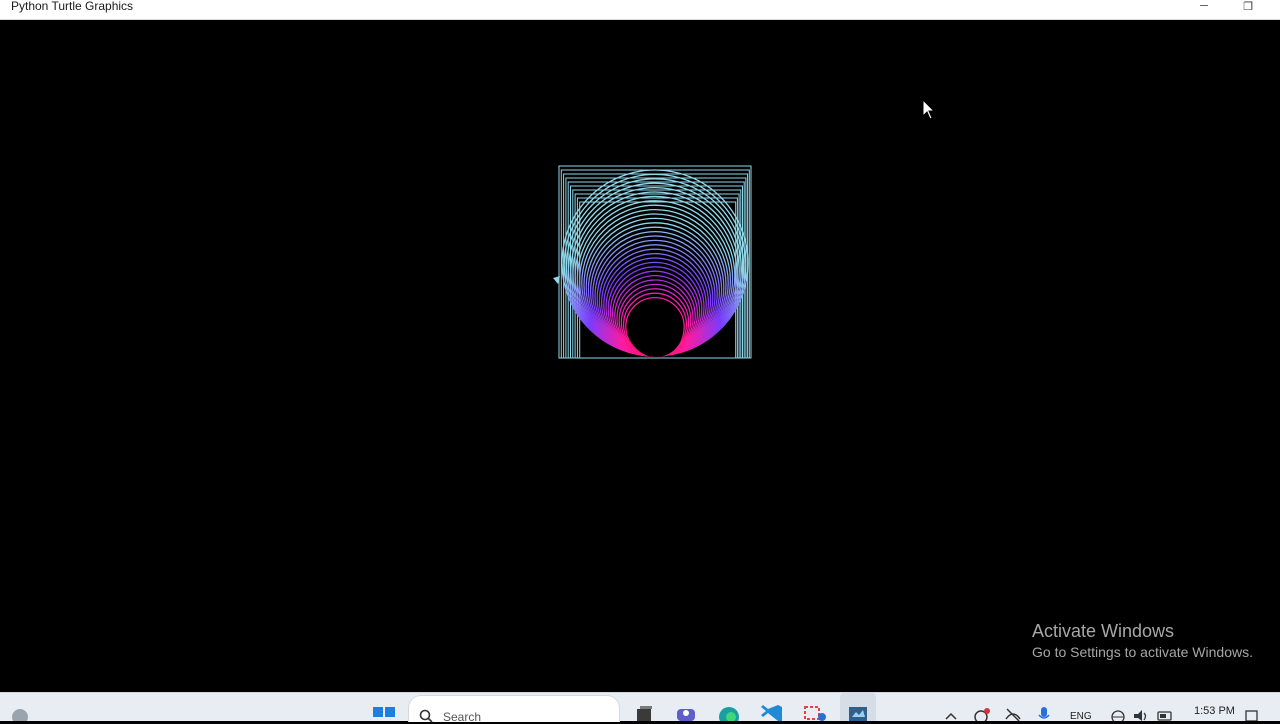  Describe the element at coordinates (1118, 707) in the screenshot. I see `globe-icon` at that location.